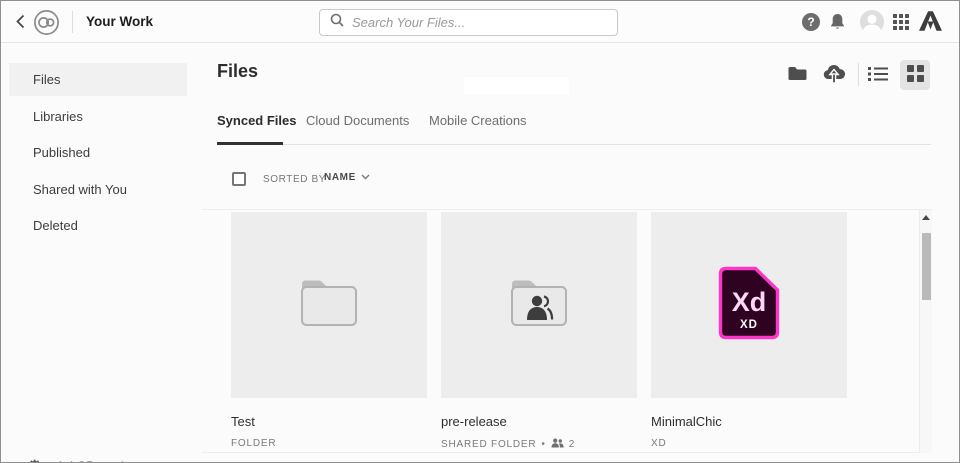 The width and height of the screenshot is (960, 463). I want to click on person-icon, so click(872, 24).